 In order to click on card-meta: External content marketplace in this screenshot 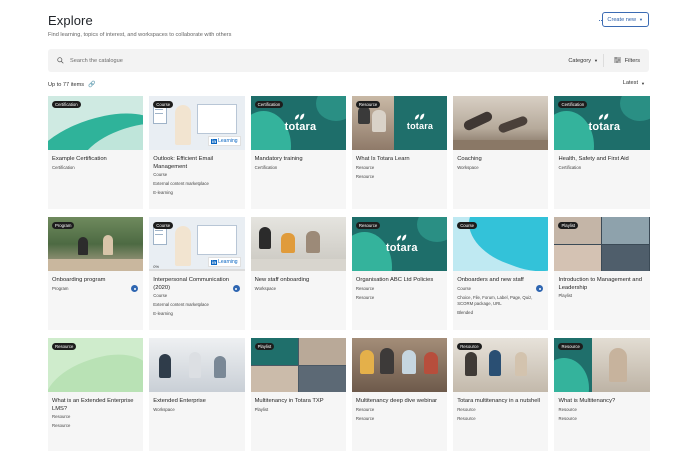, I will do `click(181, 184)`.